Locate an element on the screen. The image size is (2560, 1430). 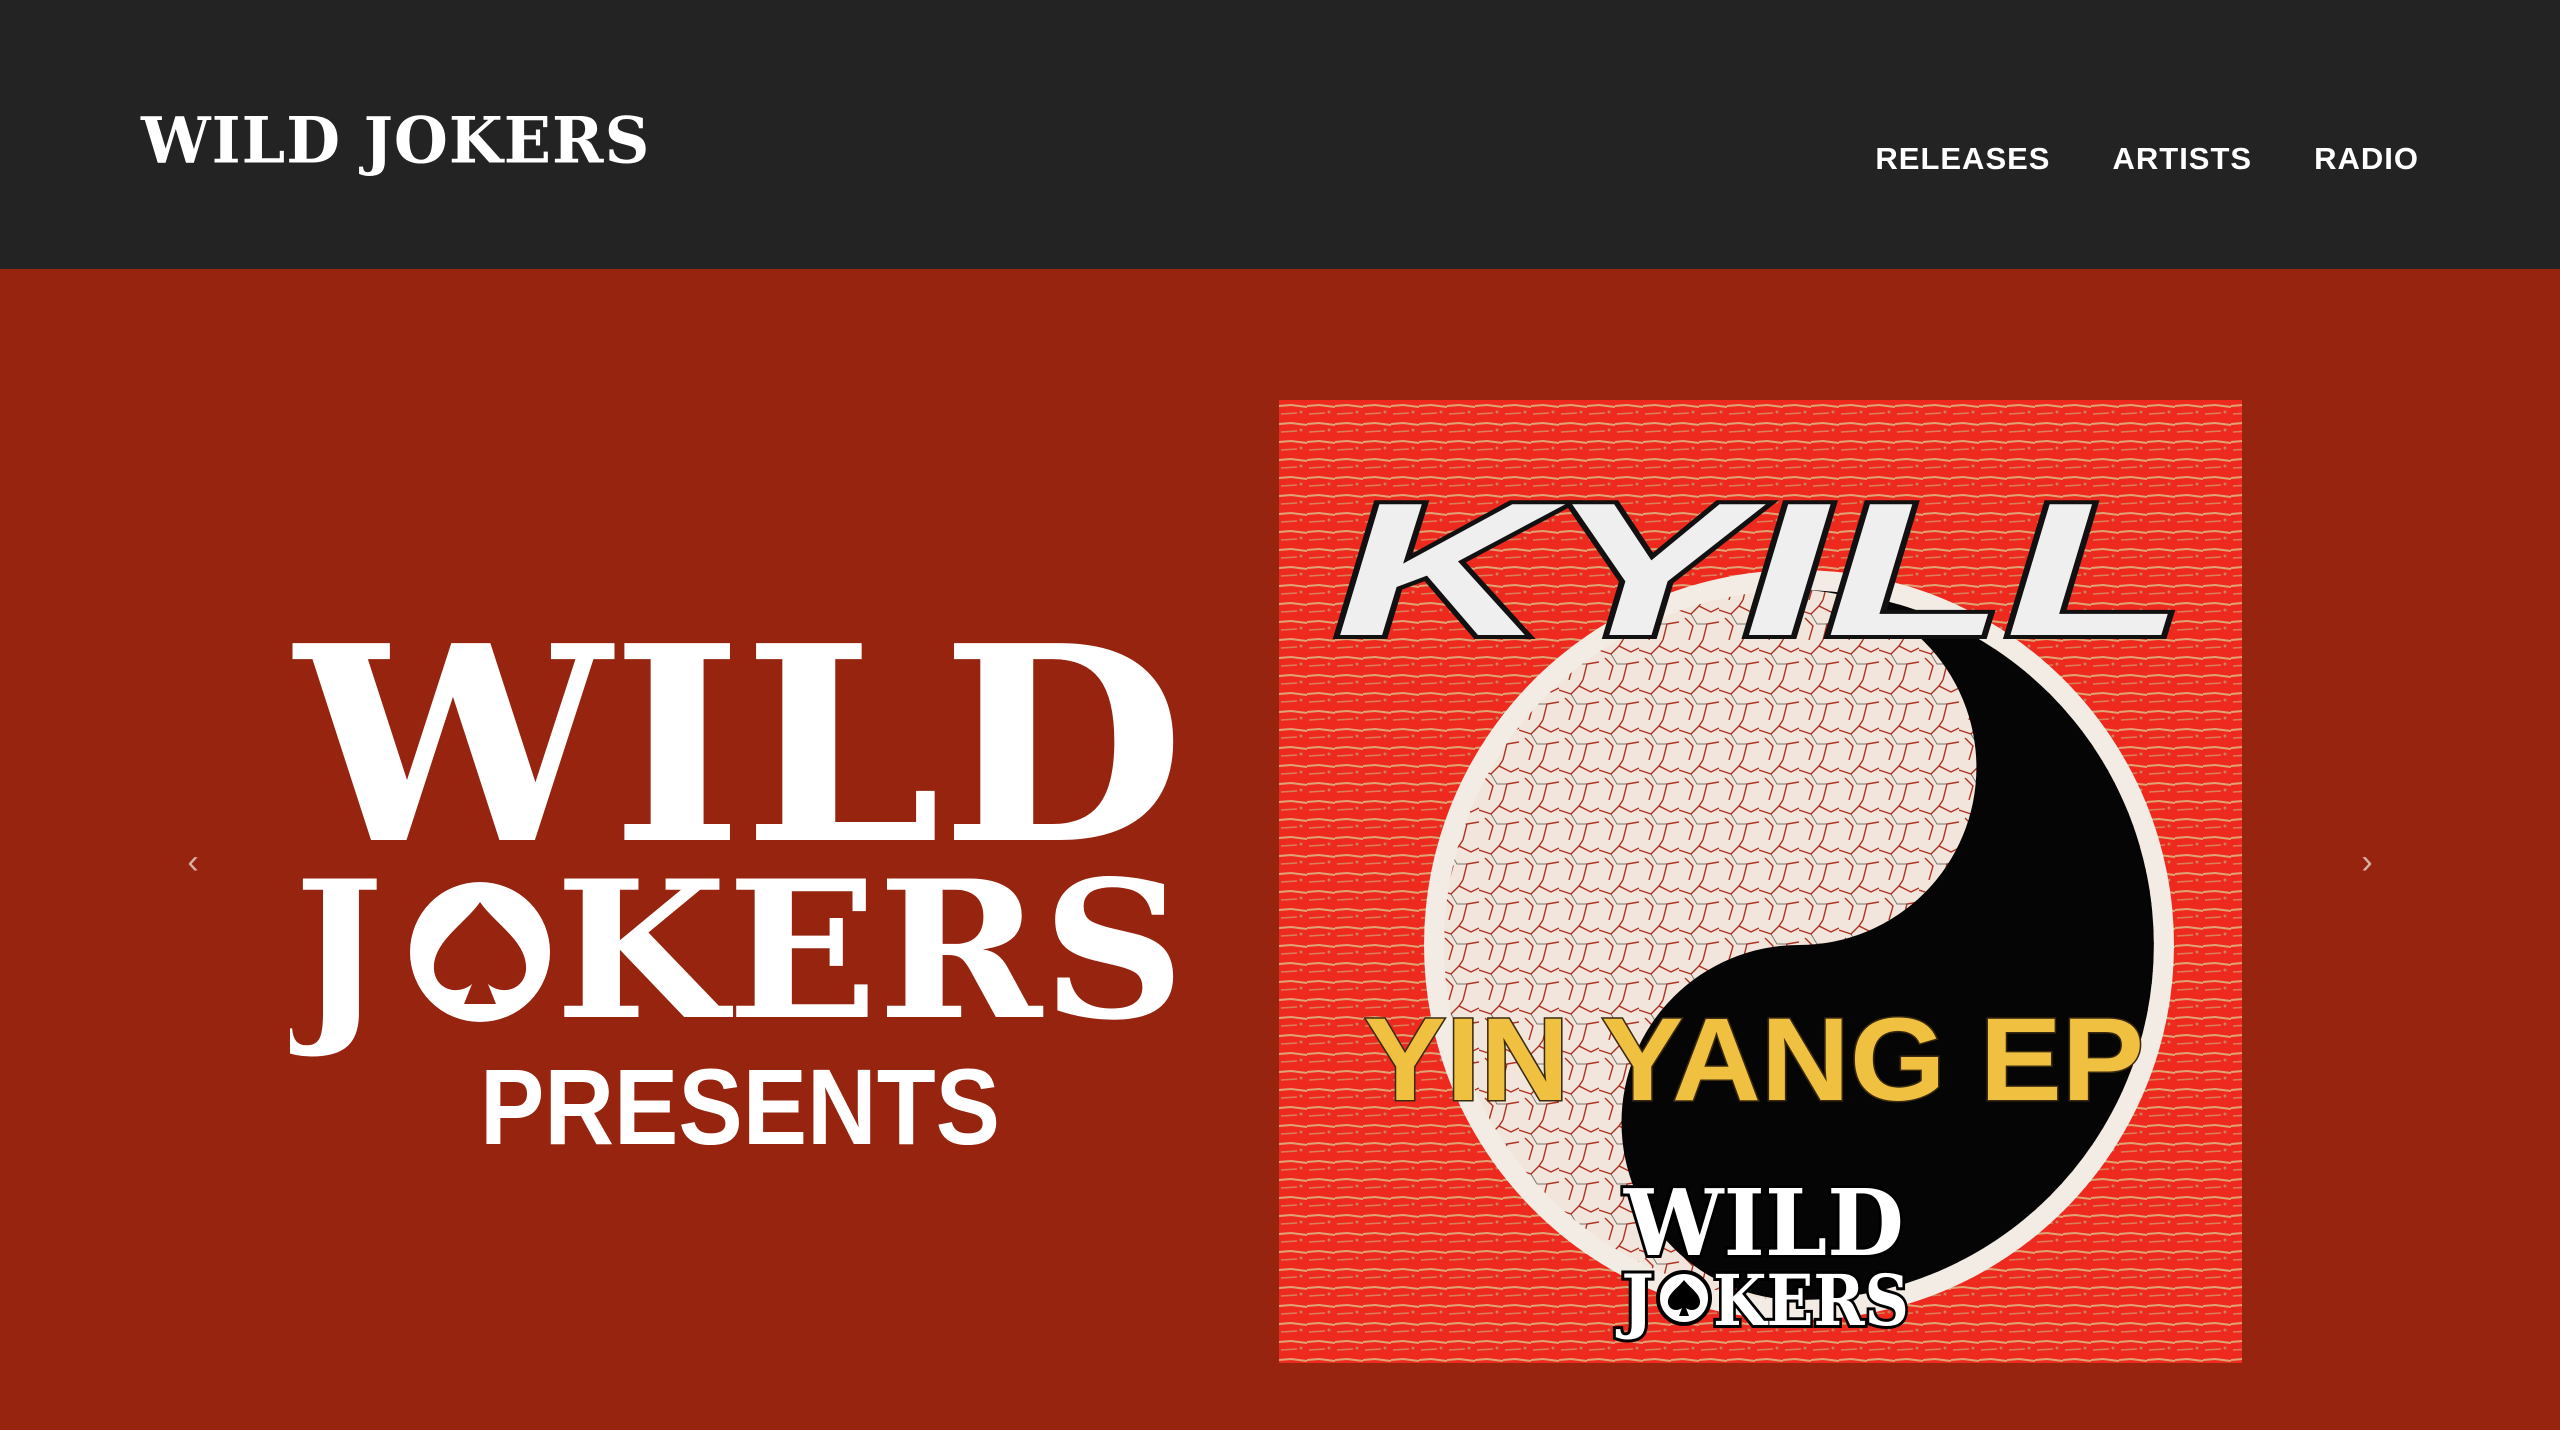
cover-label-kers-text: KERS is located at coordinates (1811, 1300).